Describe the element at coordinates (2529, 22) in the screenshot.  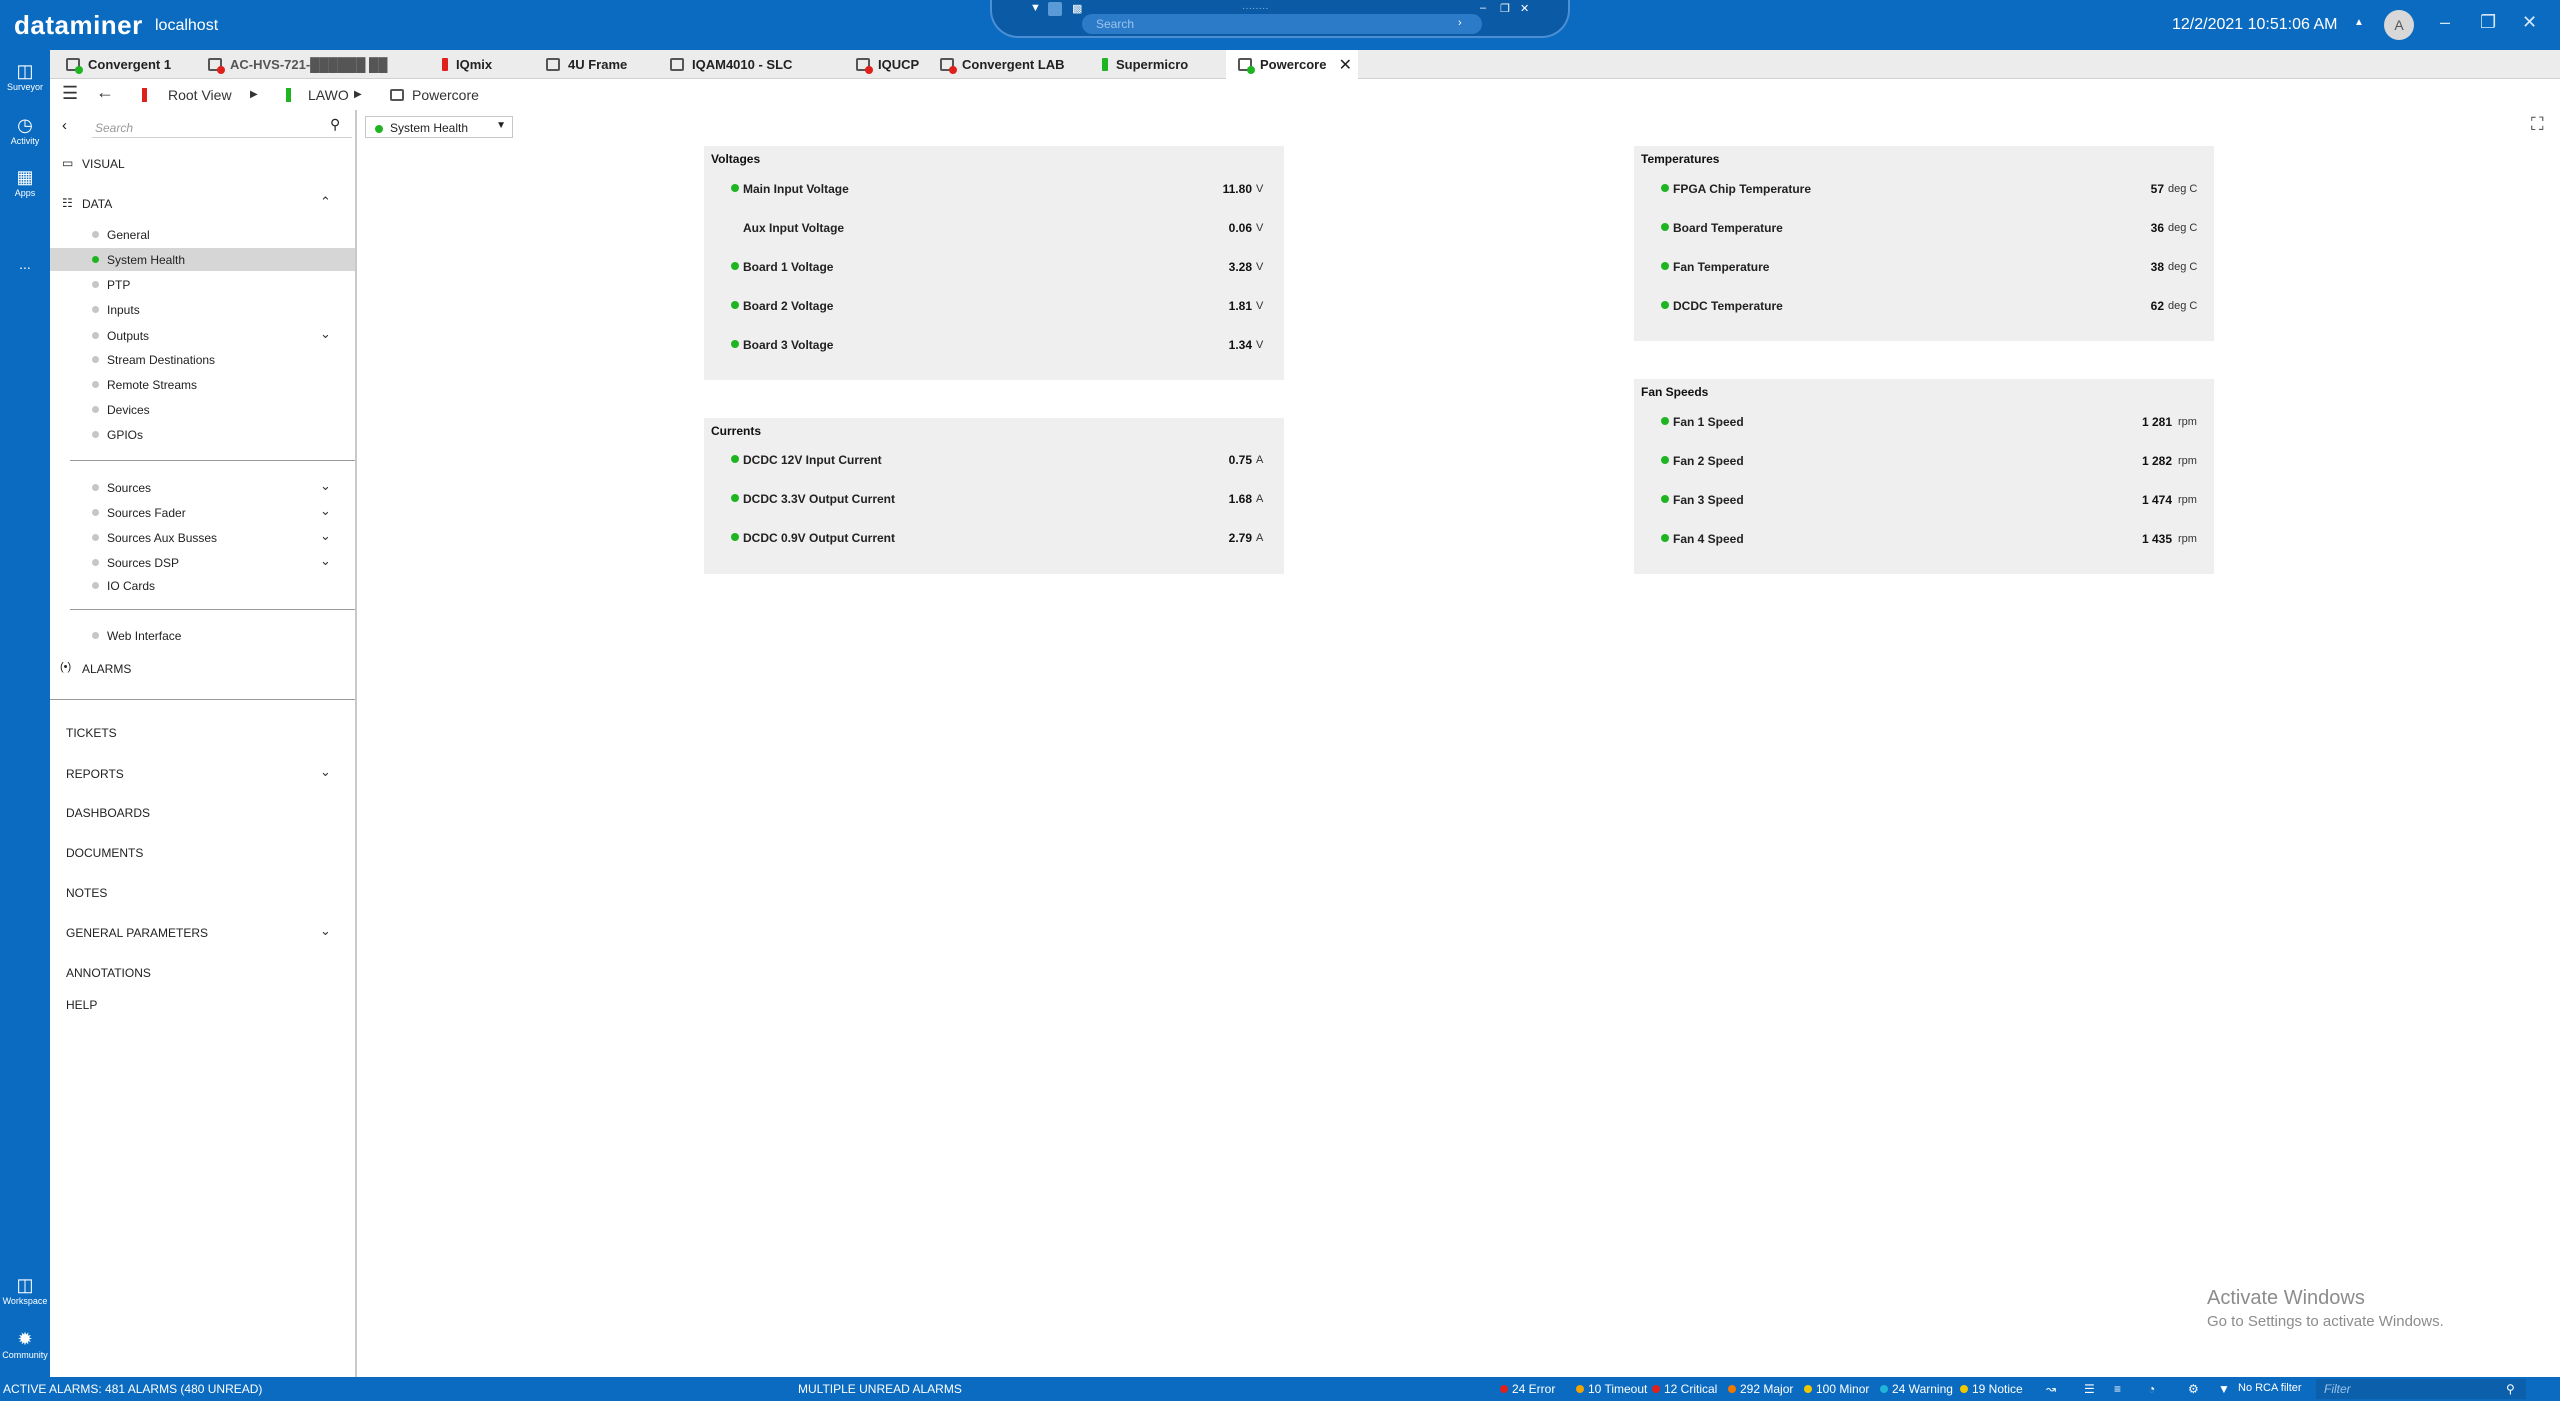
I see `close-window-icon: ✕` at that location.